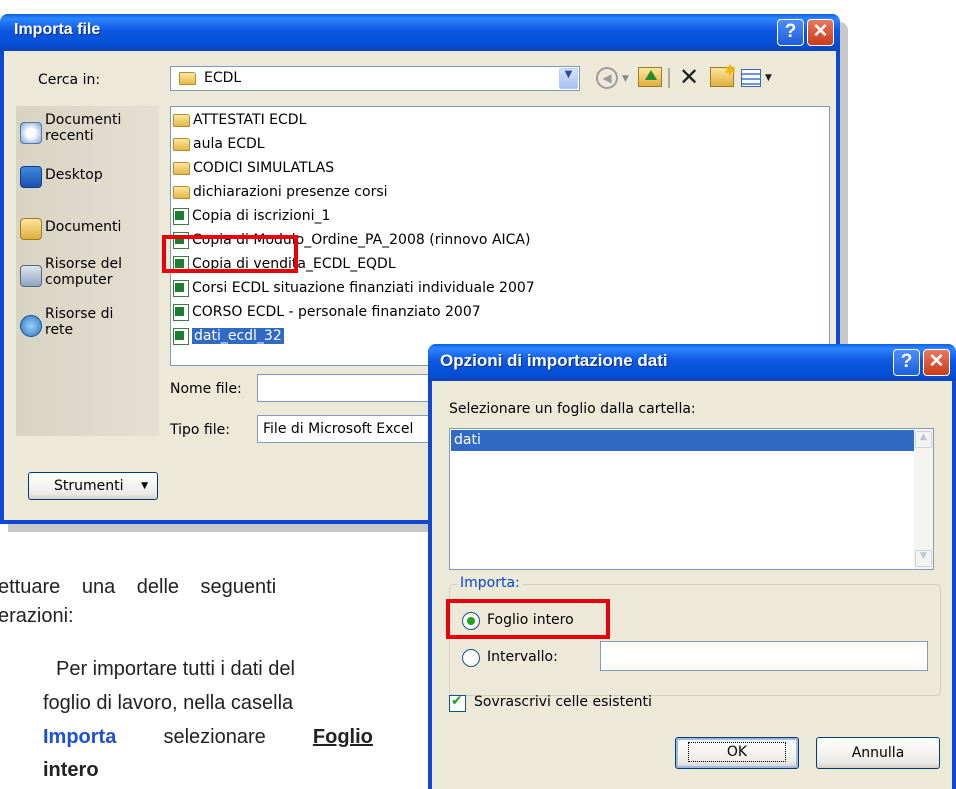 The height and width of the screenshot is (789, 956). What do you see at coordinates (83, 128) in the screenshot?
I see `place-label: Documenti recenti` at bounding box center [83, 128].